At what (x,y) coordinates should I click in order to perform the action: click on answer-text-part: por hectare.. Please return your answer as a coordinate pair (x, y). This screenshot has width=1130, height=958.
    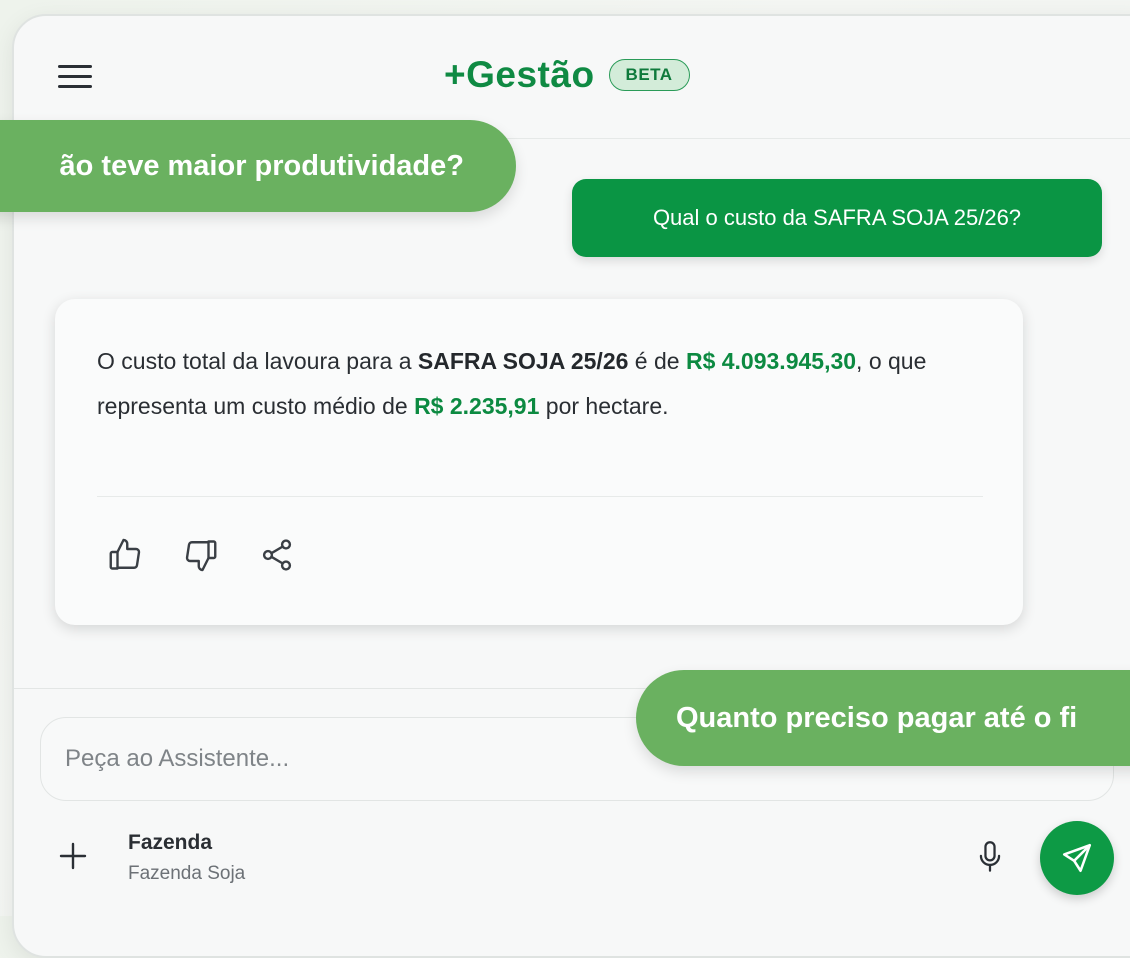
    Looking at the image, I should click on (604, 406).